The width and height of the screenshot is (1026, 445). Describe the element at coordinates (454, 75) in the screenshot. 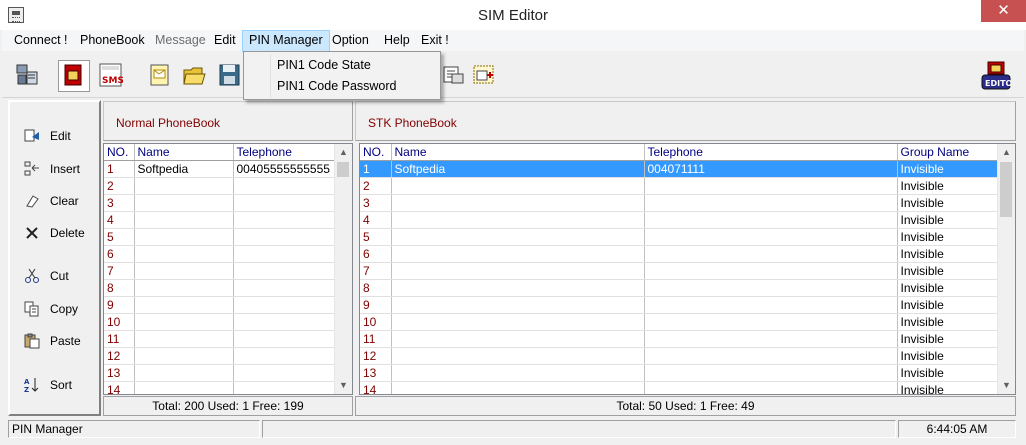

I see `phonebook-export-icon` at that location.